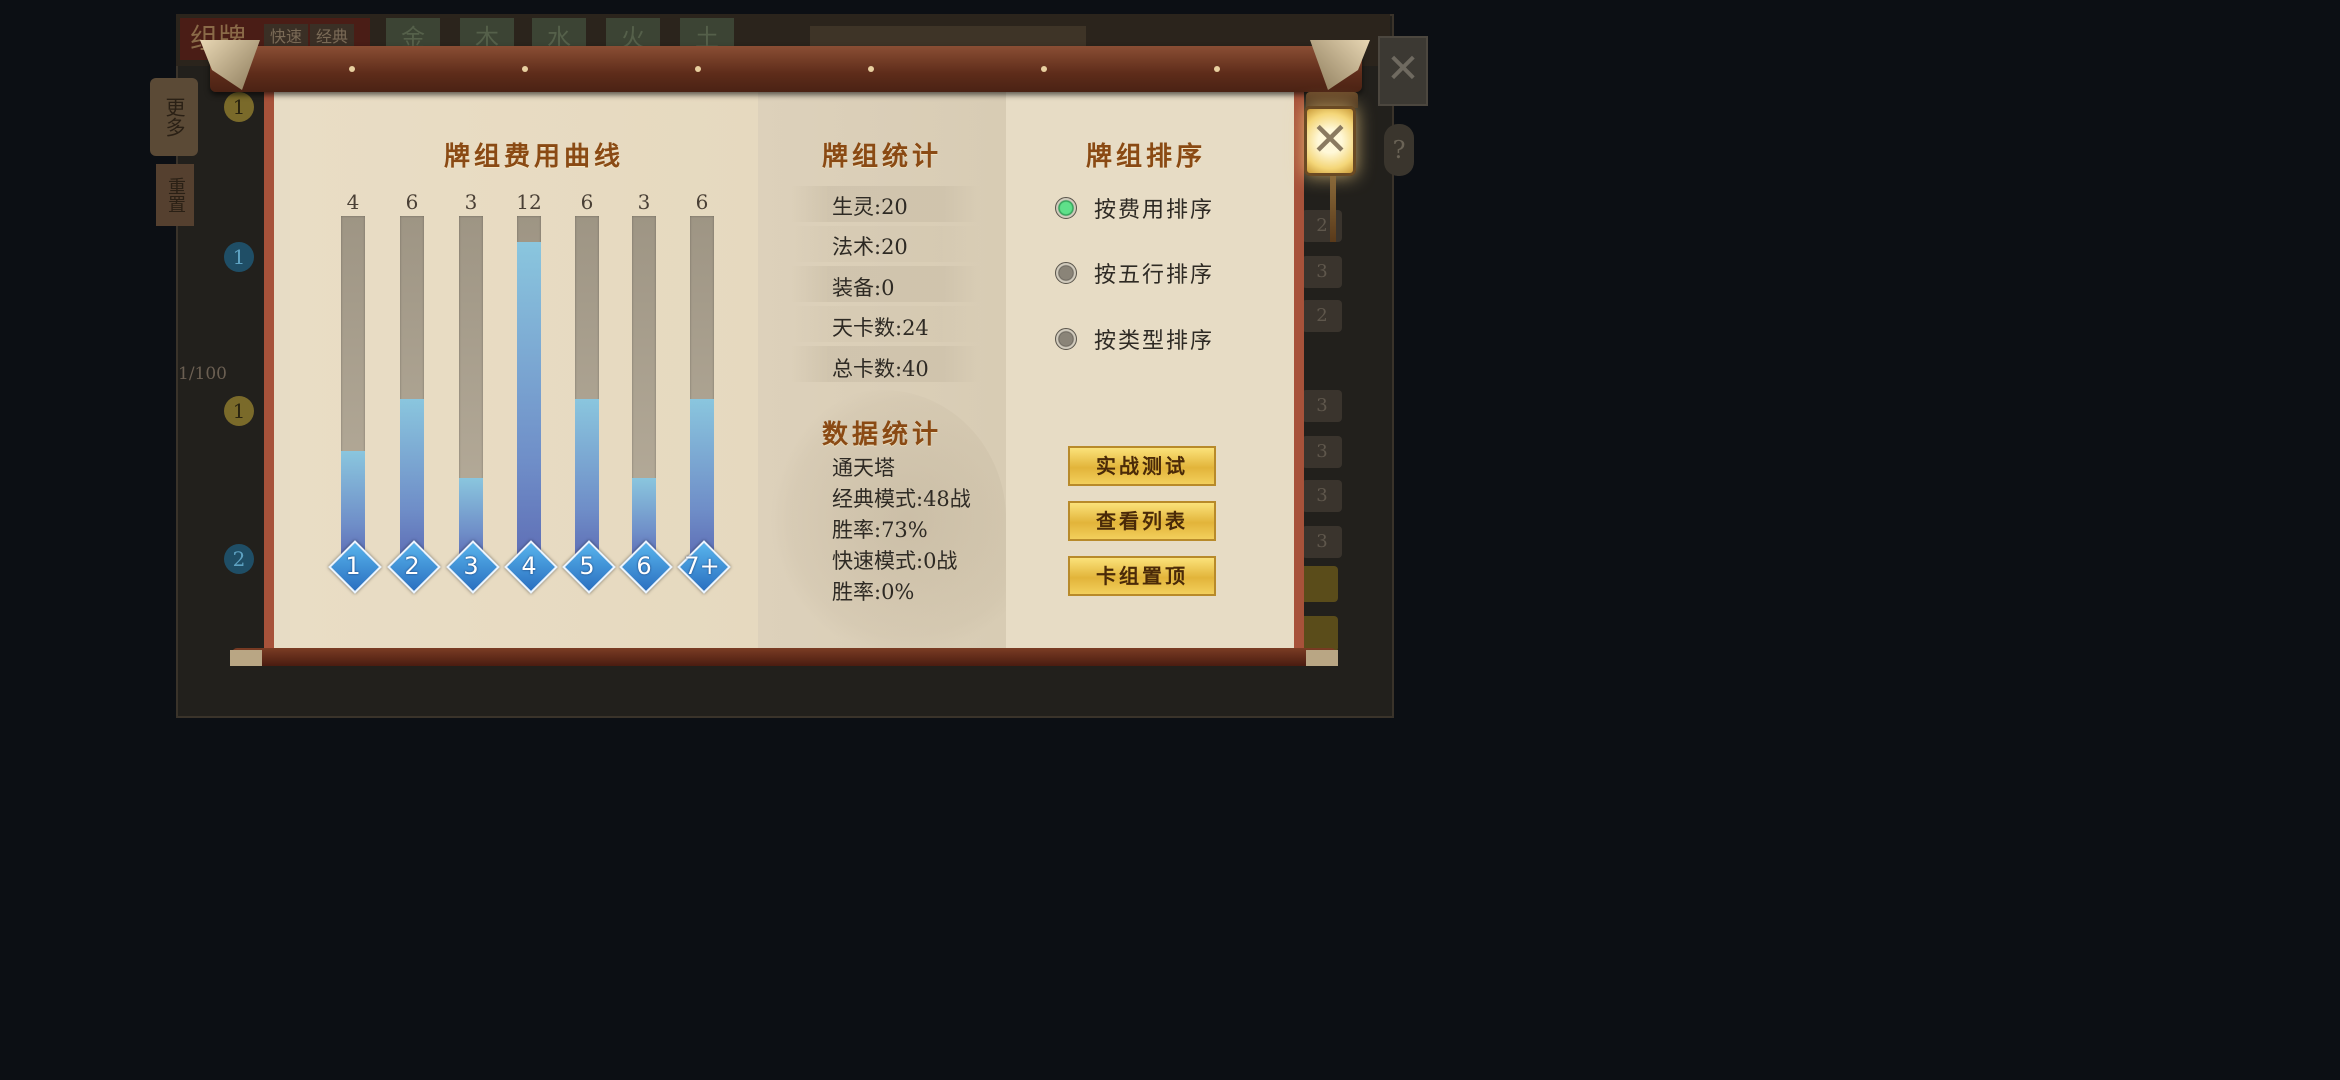 The width and height of the screenshot is (2340, 1080). Describe the element at coordinates (880, 369) in the screenshot. I see `stat-total-cards: 总卡数:40` at that location.